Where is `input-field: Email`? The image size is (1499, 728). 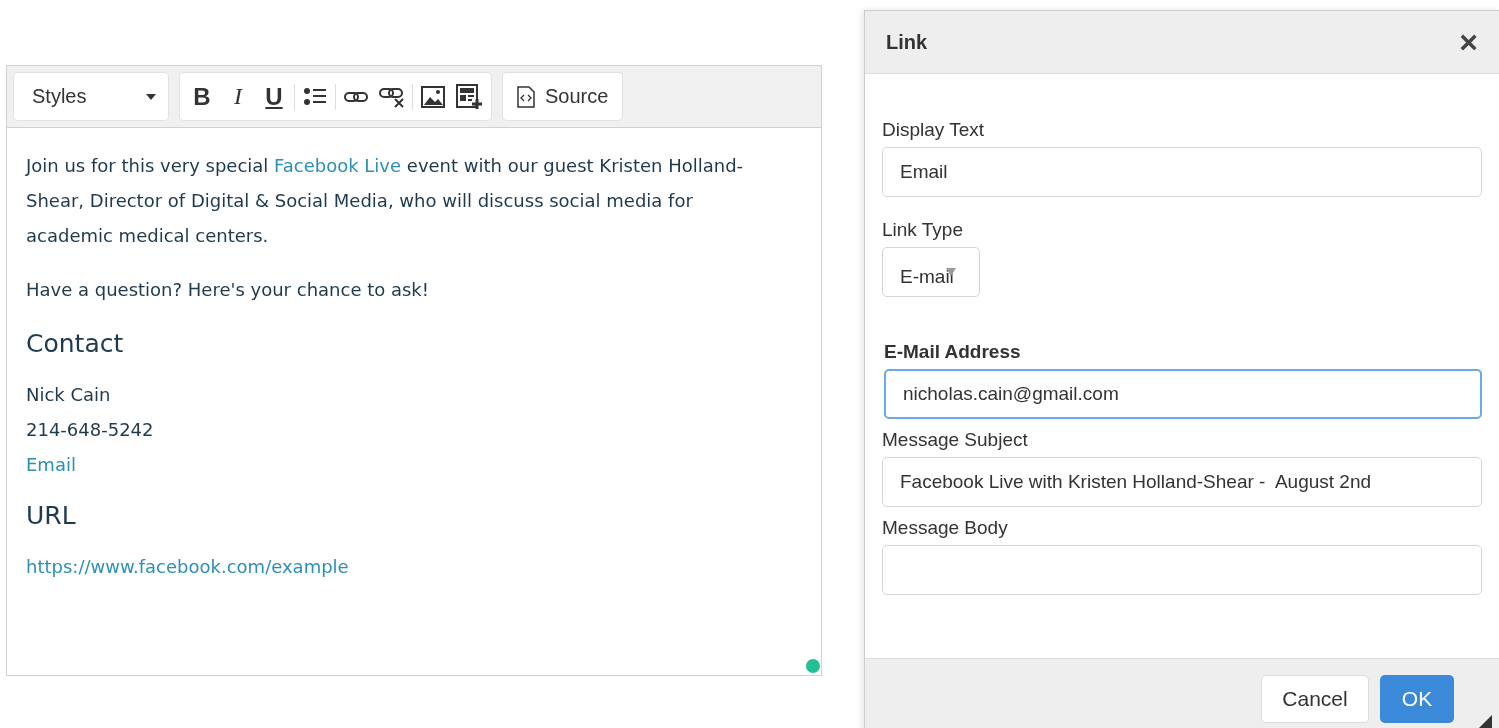 input-field: Email is located at coordinates (1182, 172).